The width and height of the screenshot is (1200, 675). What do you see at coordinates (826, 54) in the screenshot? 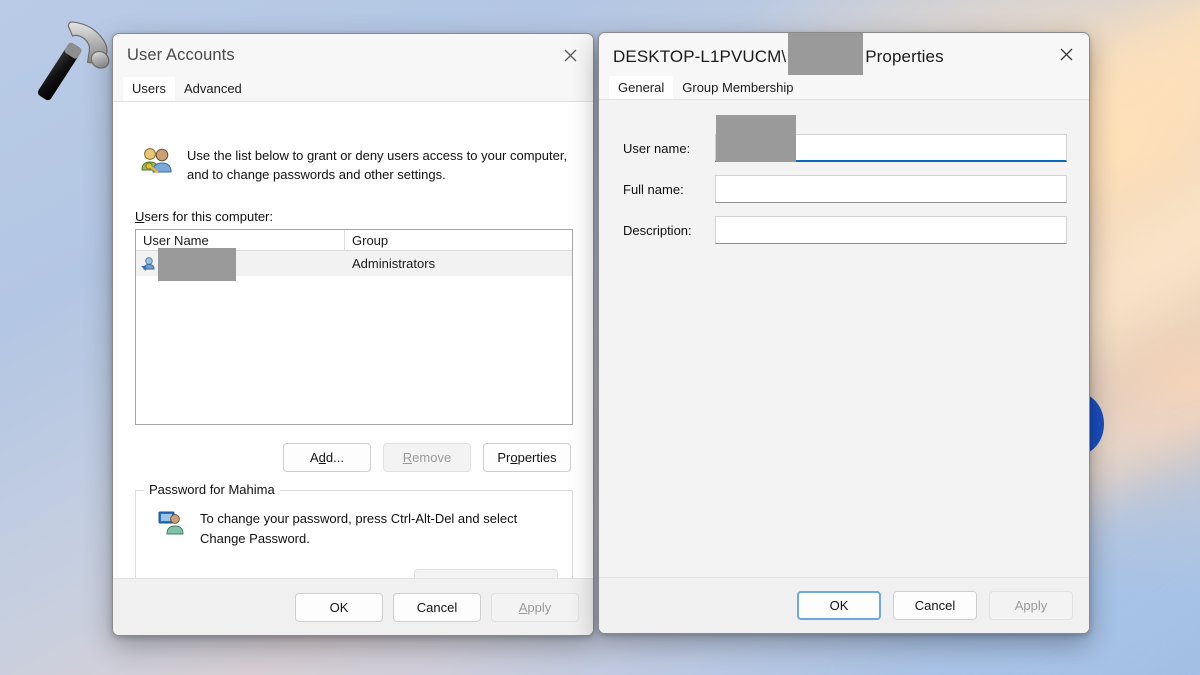
I see `redacted-title-user` at bounding box center [826, 54].